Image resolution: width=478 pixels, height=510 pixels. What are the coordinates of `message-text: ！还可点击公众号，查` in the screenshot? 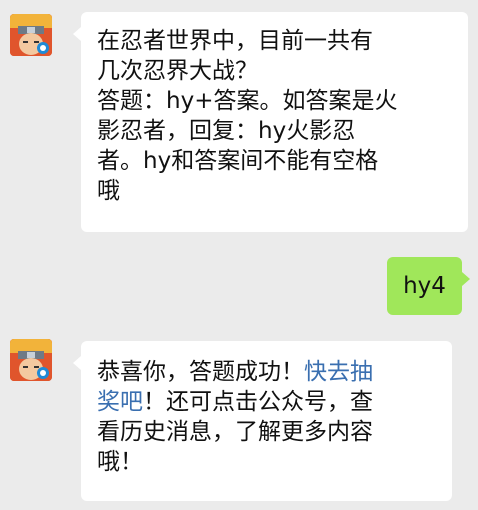 It's located at (258, 402).